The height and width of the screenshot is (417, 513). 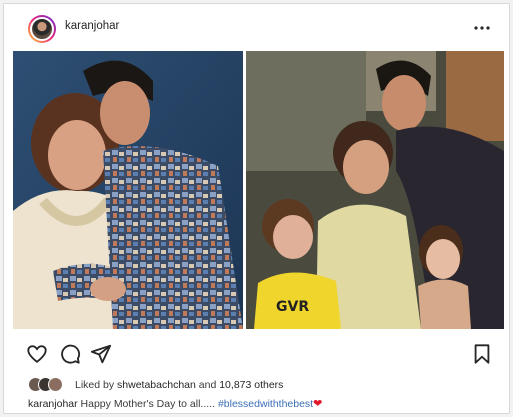 What do you see at coordinates (318, 404) in the screenshot?
I see `red-heart-emoji: ❤` at bounding box center [318, 404].